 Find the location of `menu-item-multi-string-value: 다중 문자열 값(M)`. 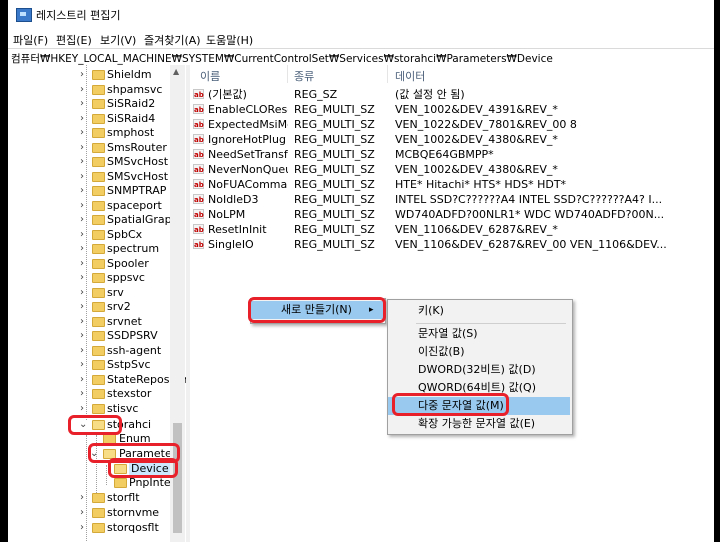

menu-item-multi-string-value: 다중 문자열 값(M) is located at coordinates (479, 406).